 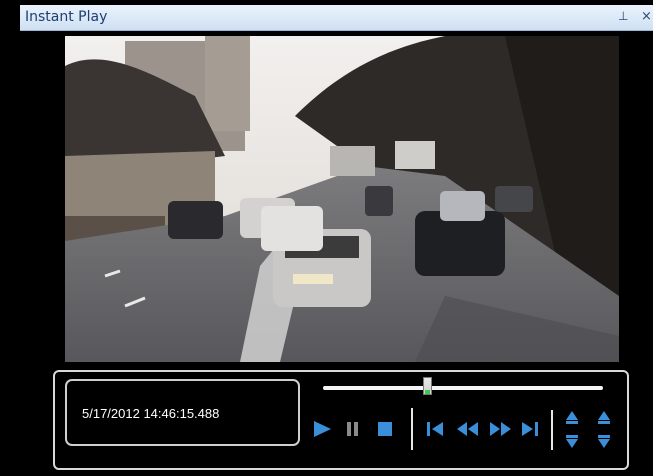 What do you see at coordinates (435, 429) in the screenshot?
I see `previous-frame-button` at bounding box center [435, 429].